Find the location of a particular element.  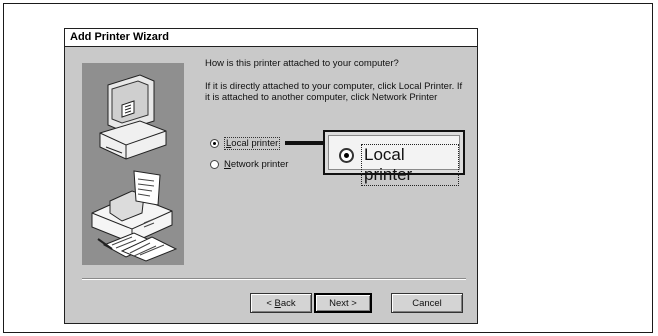

callout-connector is located at coordinates (304, 143).